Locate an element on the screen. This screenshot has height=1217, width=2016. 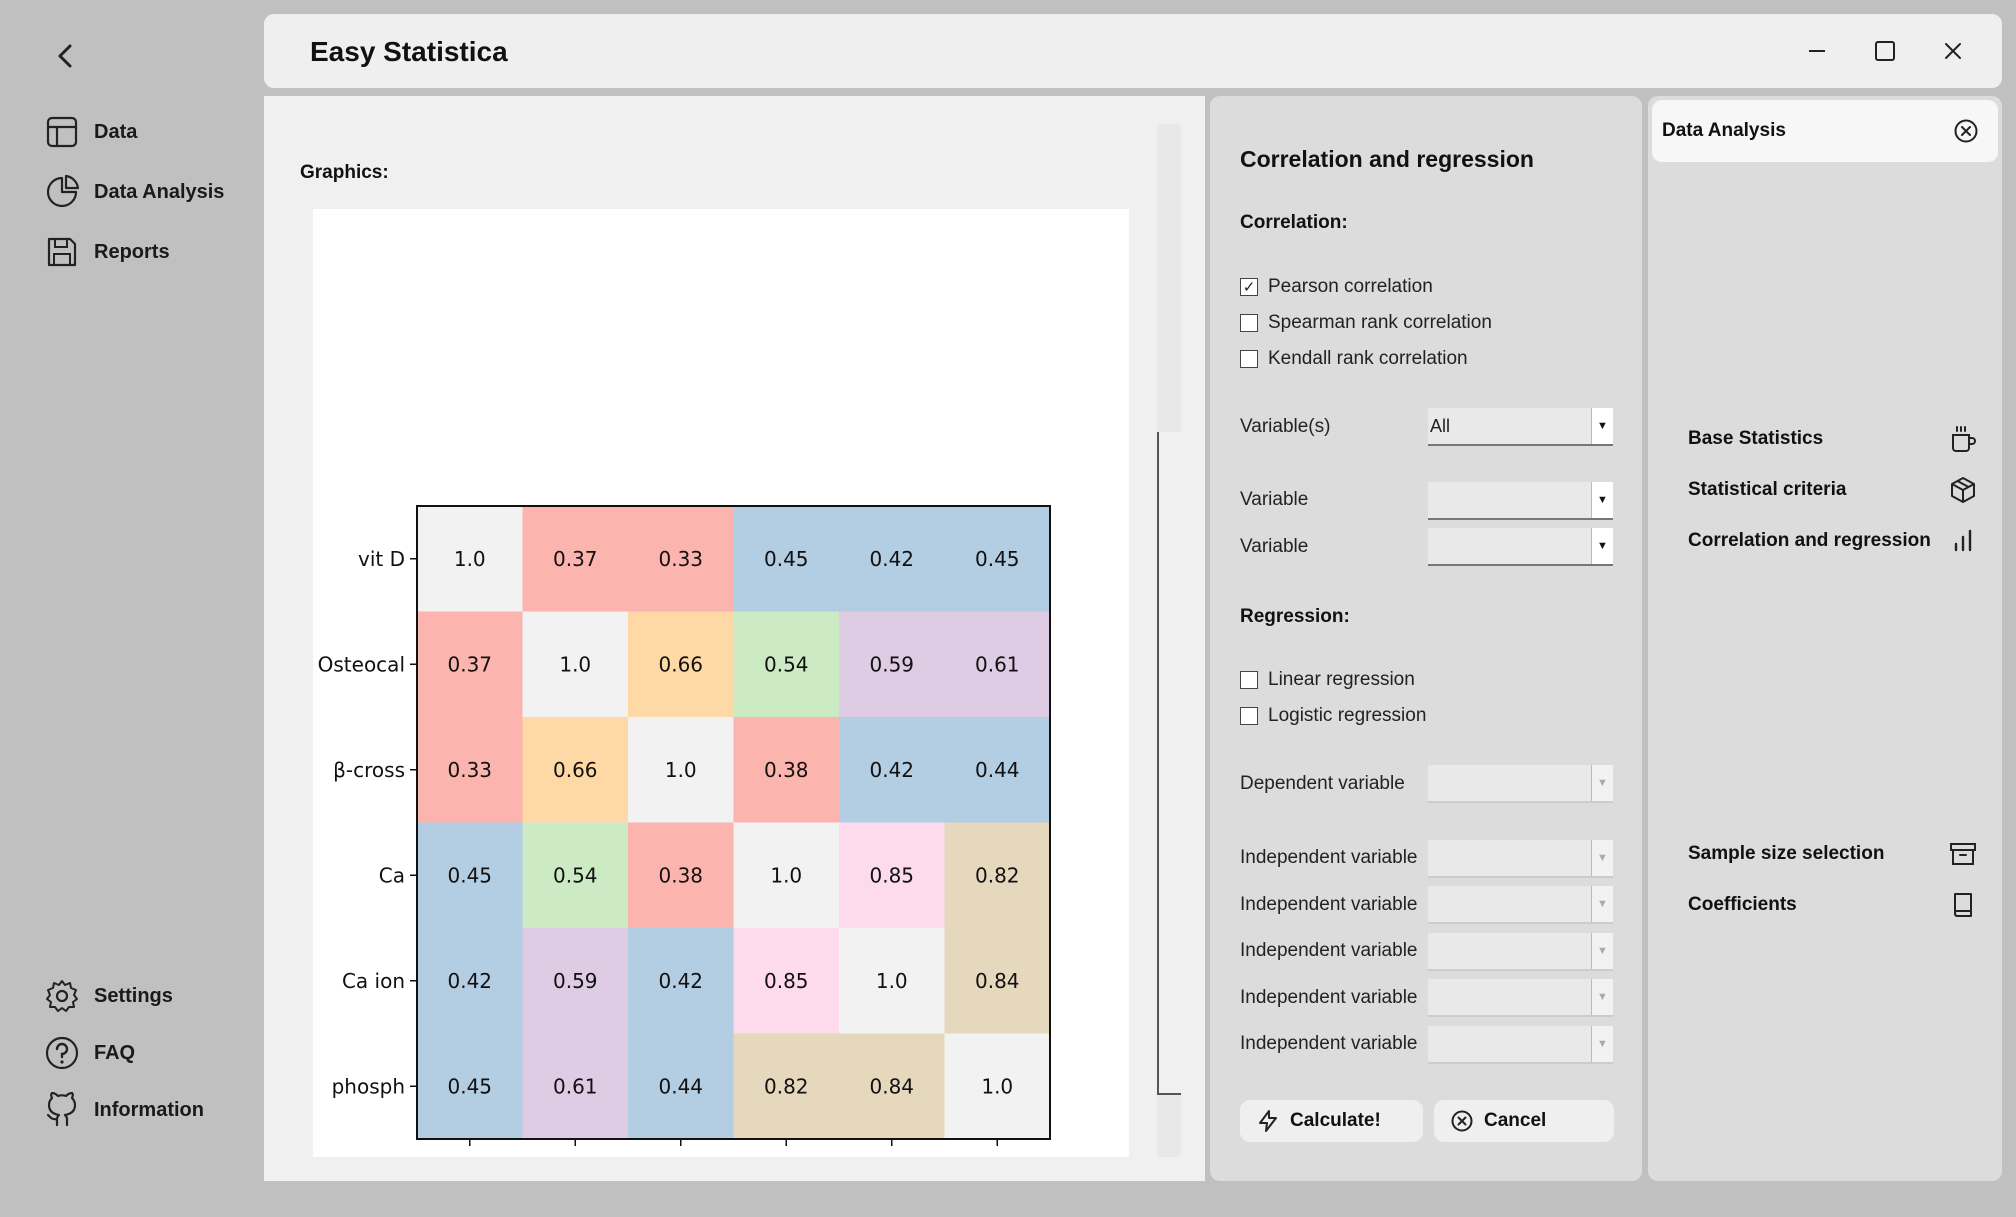
lightning-icon is located at coordinates (1268, 1121).